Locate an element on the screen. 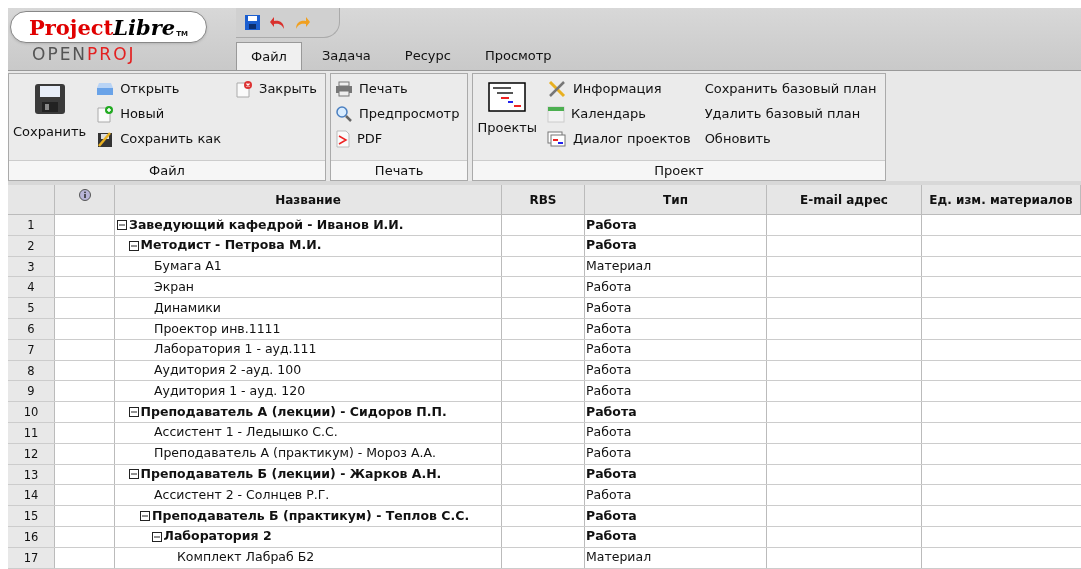 This screenshot has height=569, width=1081. column-header: Название is located at coordinates (308, 199).